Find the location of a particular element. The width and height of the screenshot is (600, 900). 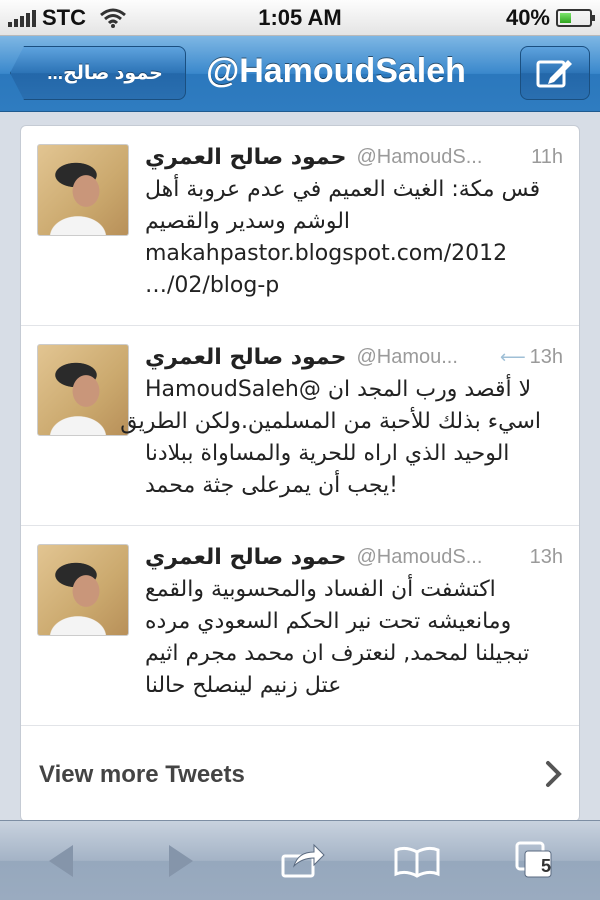

book-icon is located at coordinates (417, 862).